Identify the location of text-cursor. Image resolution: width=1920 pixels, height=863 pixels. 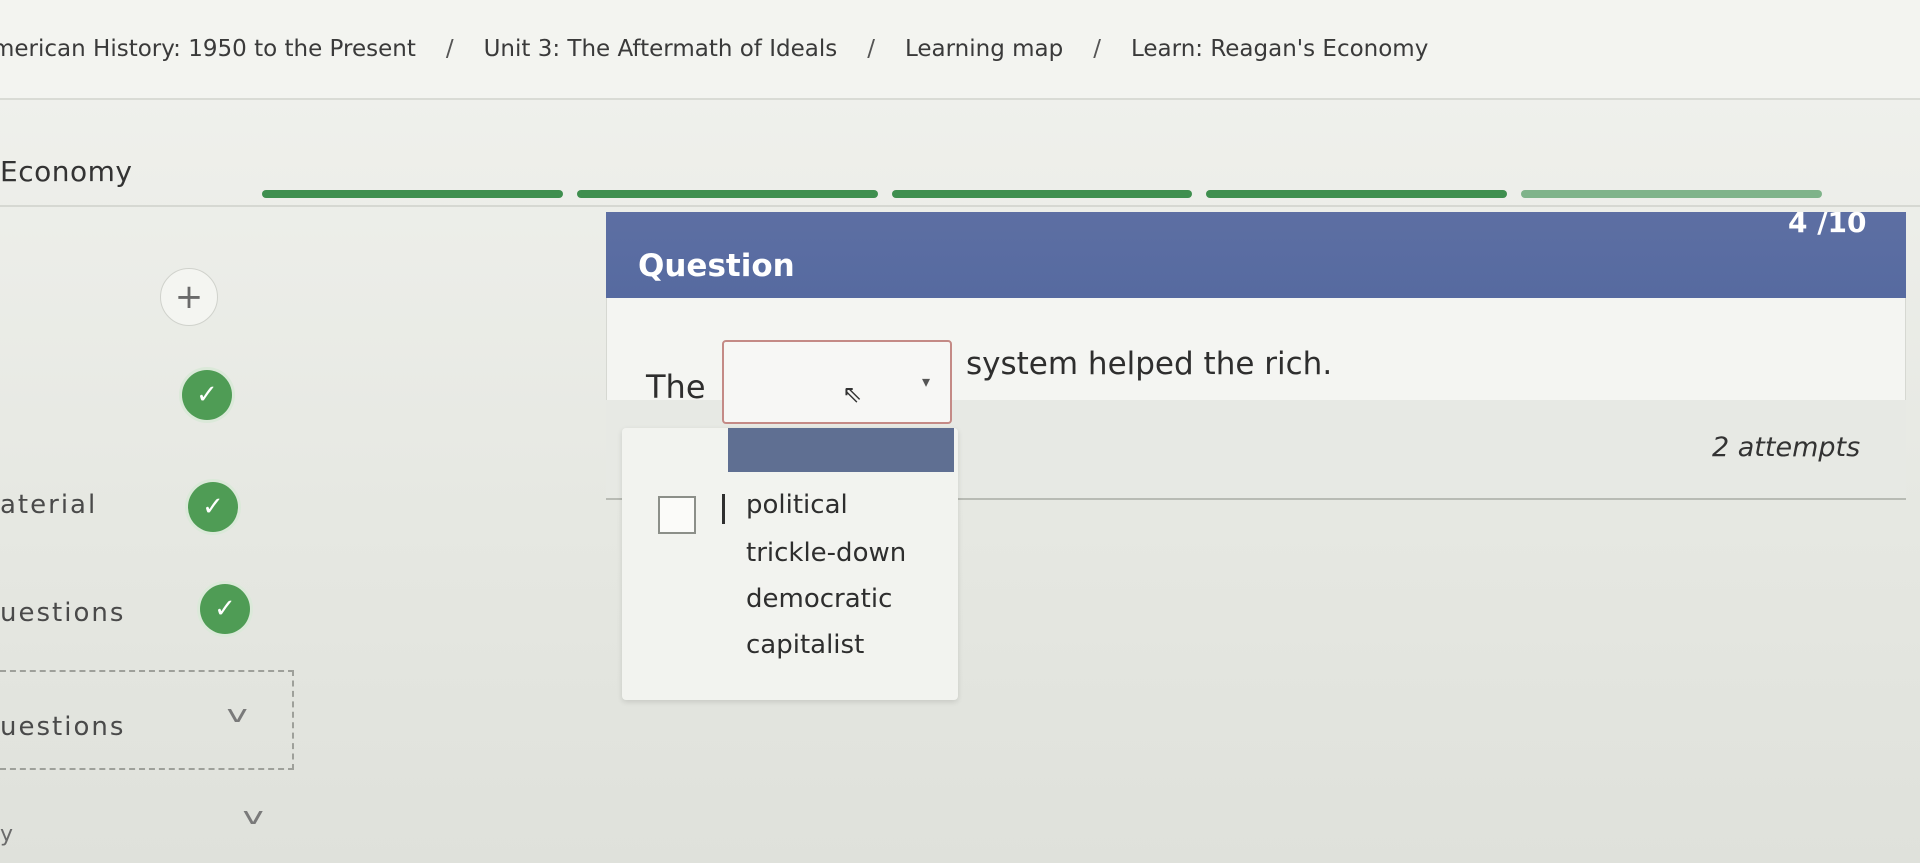
(723, 509).